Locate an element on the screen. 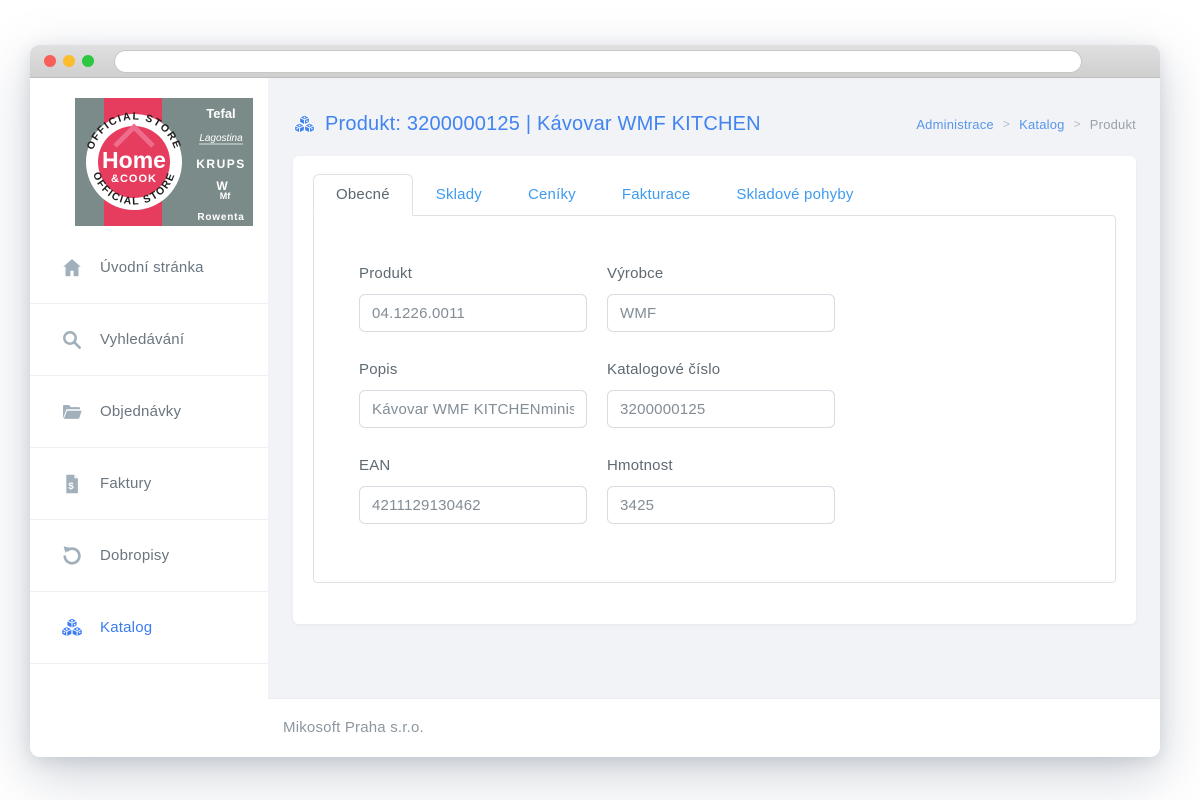  popis-input is located at coordinates (473, 409).